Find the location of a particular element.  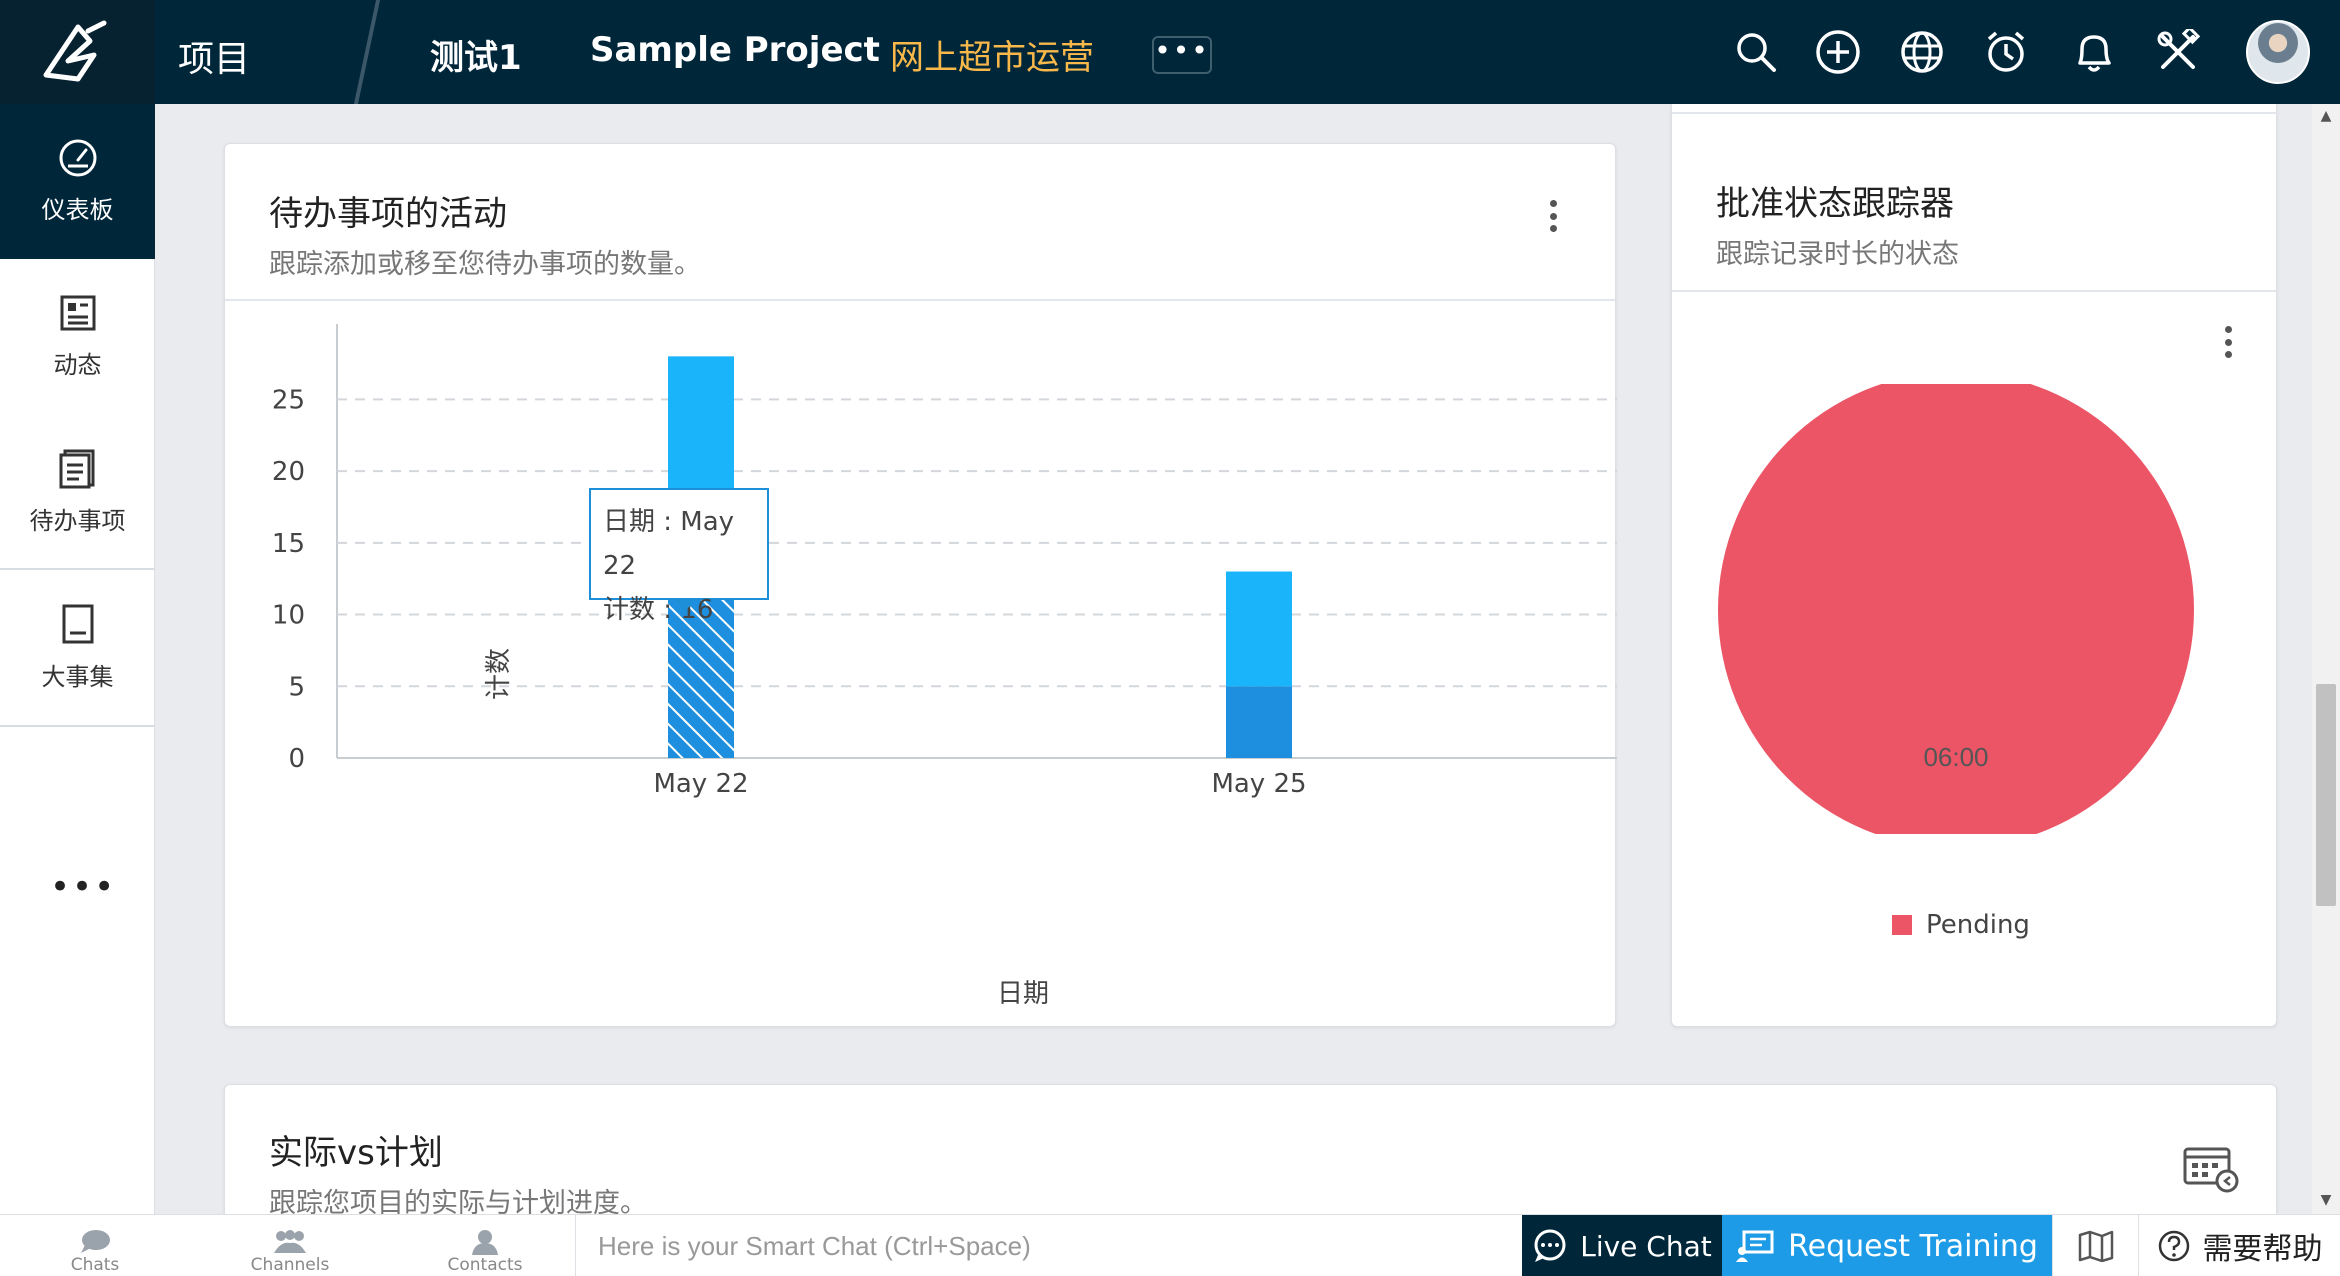

live-chat-button: Live Chat is located at coordinates (1622, 1245).